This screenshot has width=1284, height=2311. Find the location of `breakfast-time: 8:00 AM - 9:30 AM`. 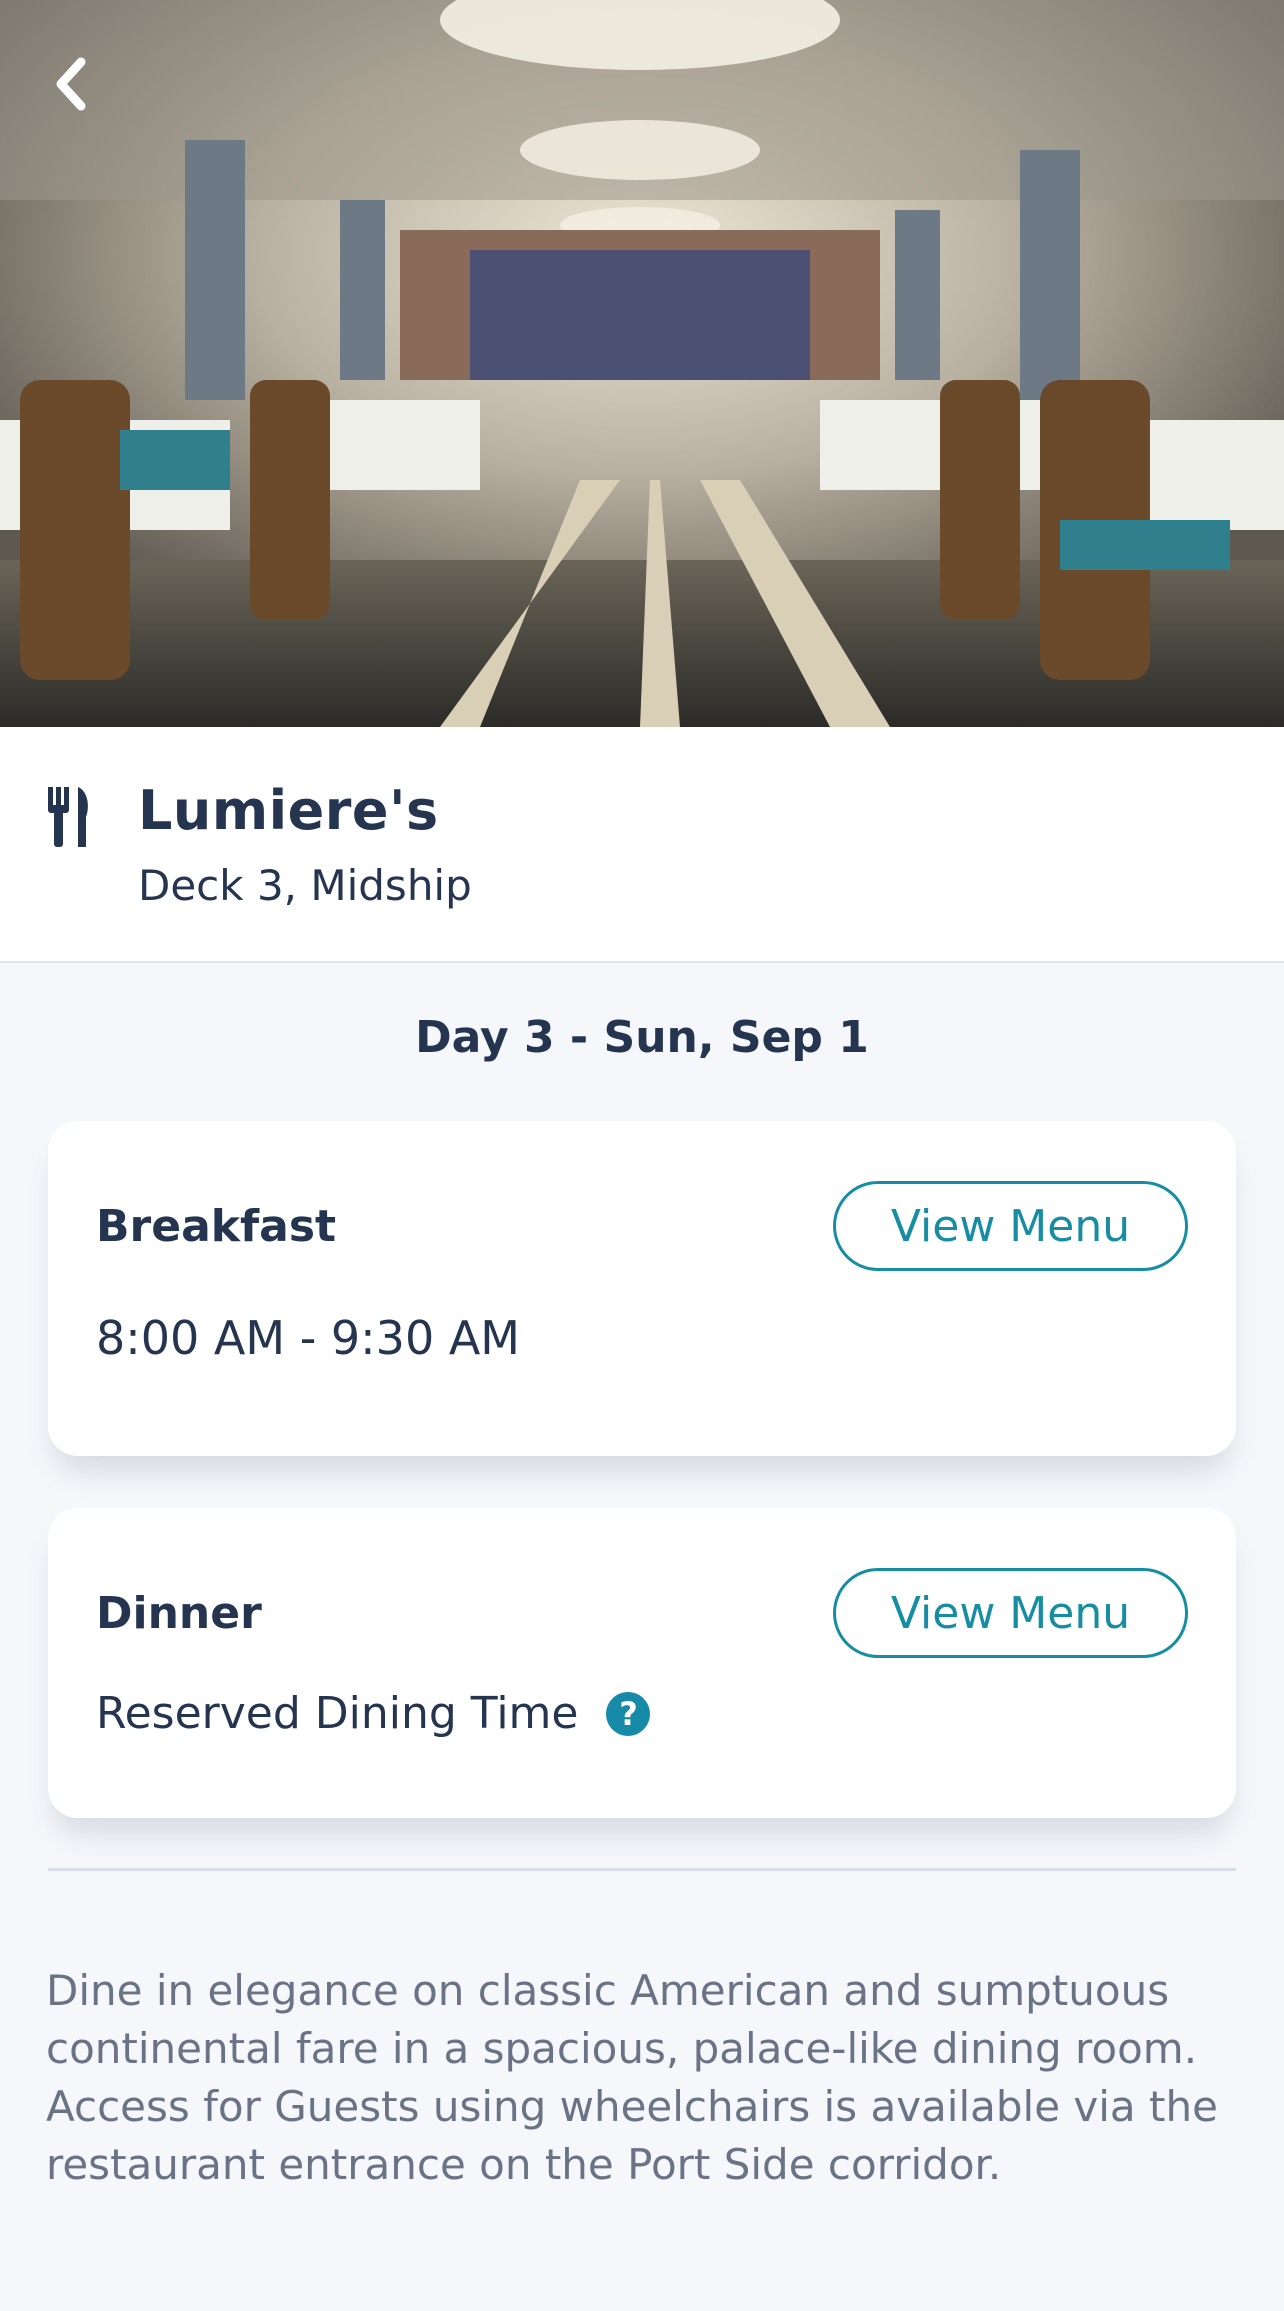

breakfast-time: 8:00 AM - 9:30 AM is located at coordinates (308, 1338).